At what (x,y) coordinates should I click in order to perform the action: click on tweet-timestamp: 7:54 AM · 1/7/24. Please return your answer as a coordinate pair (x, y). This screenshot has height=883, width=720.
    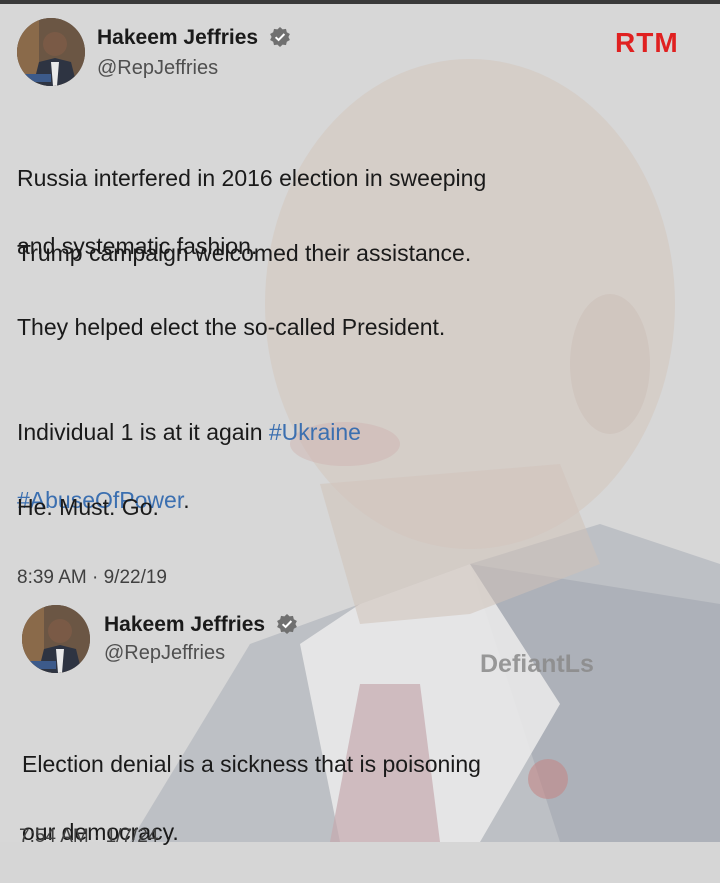
    Looking at the image, I should click on (88, 837).